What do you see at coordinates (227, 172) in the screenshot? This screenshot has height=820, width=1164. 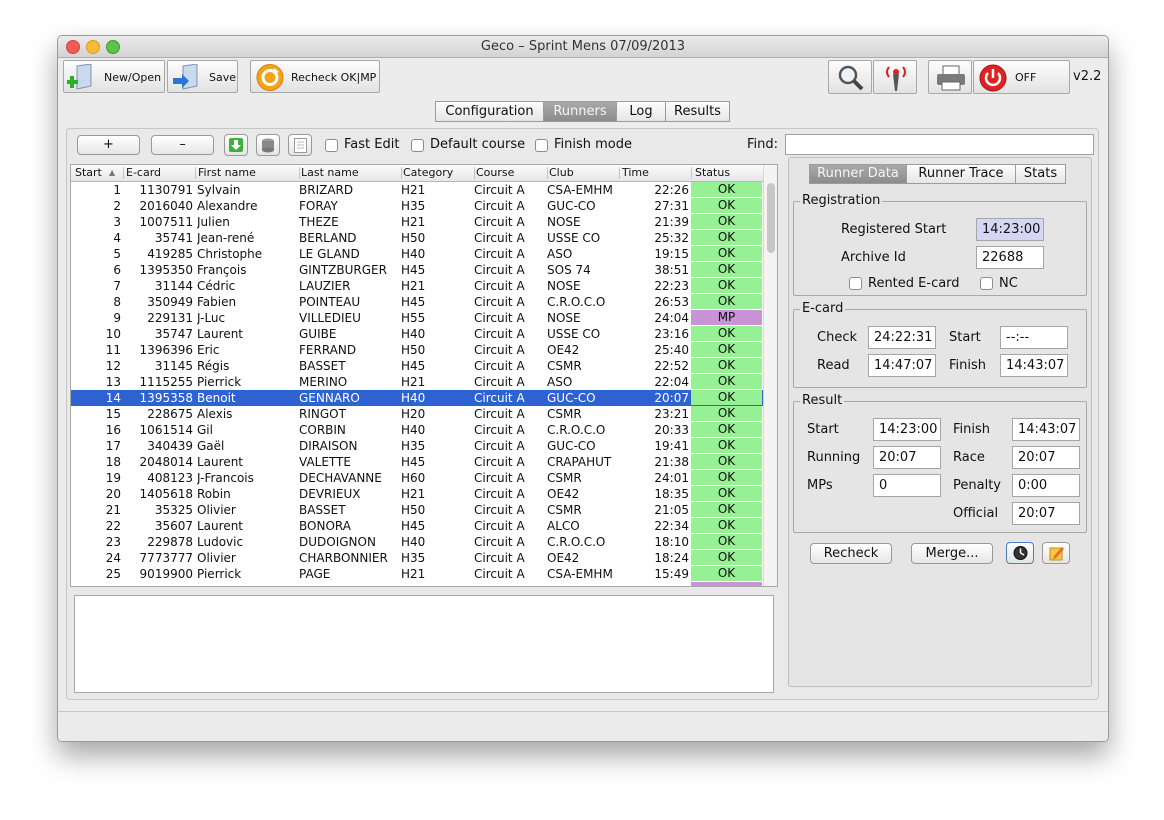 I see `column-header-first-name: First name` at bounding box center [227, 172].